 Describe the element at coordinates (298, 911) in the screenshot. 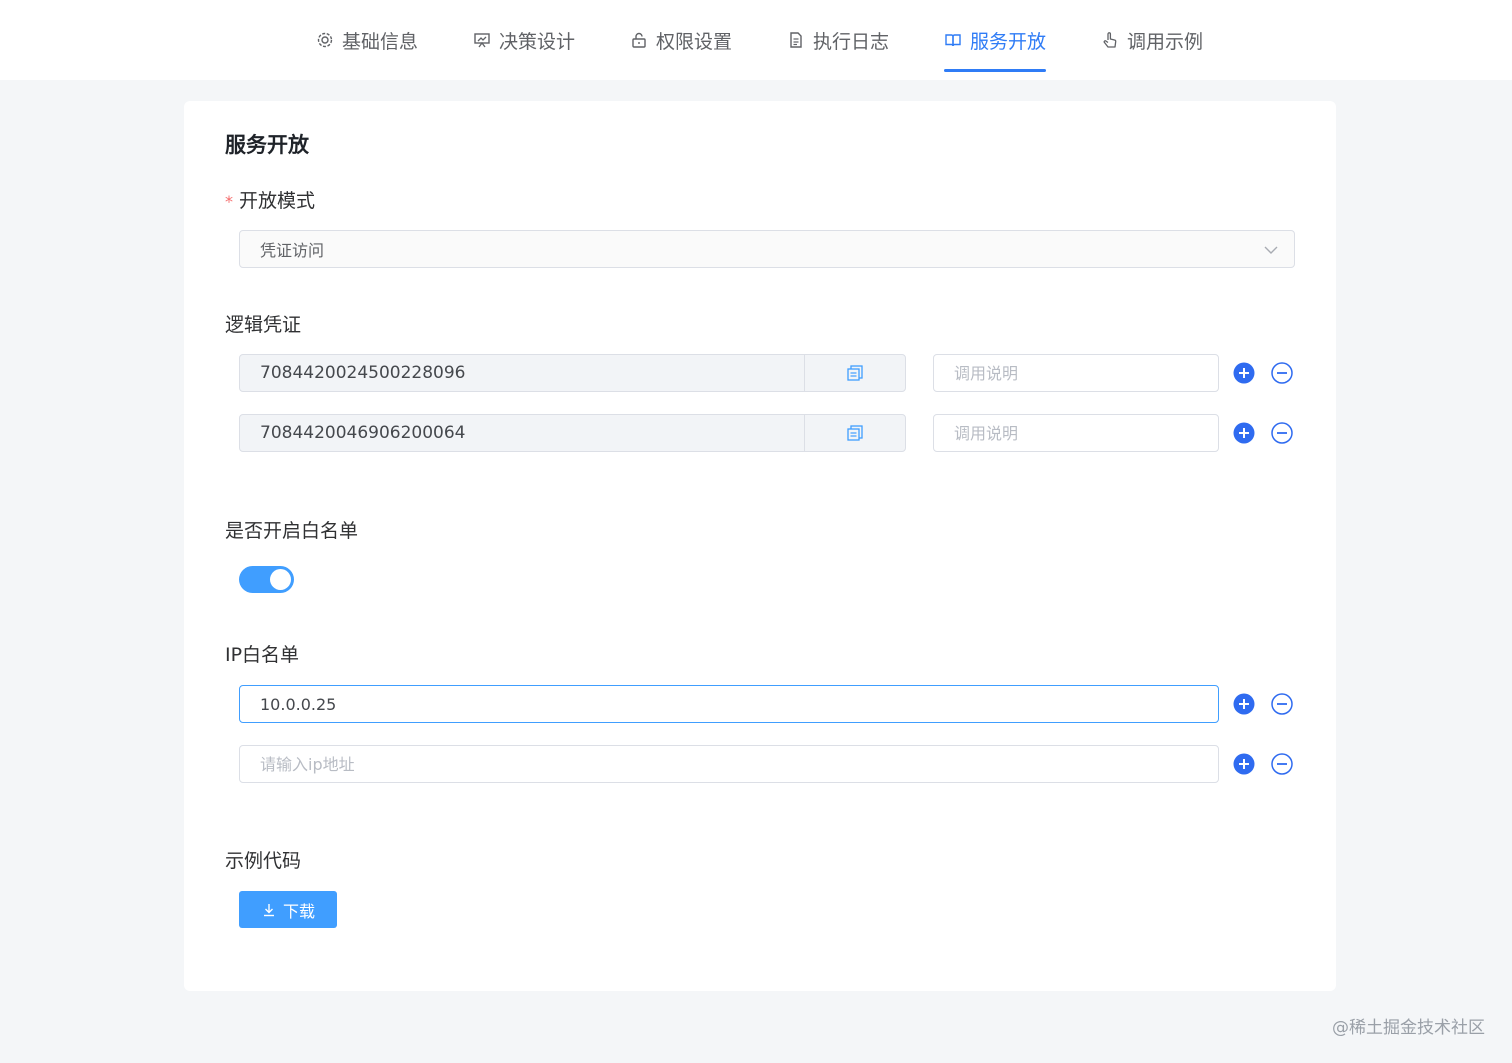

I see `download-label: 下载` at that location.